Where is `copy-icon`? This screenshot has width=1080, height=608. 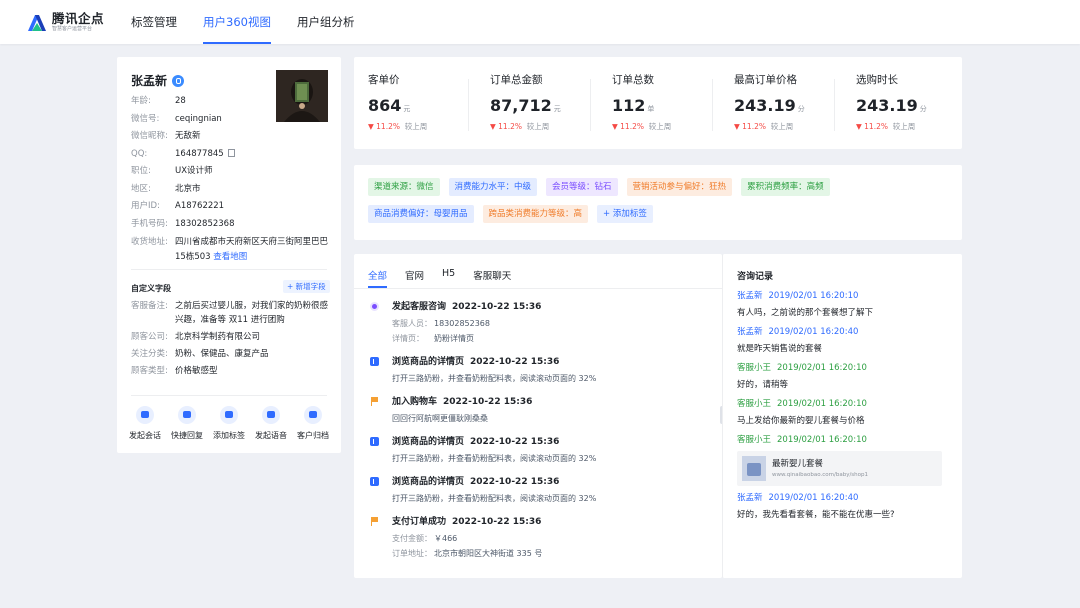 copy-icon is located at coordinates (231, 152).